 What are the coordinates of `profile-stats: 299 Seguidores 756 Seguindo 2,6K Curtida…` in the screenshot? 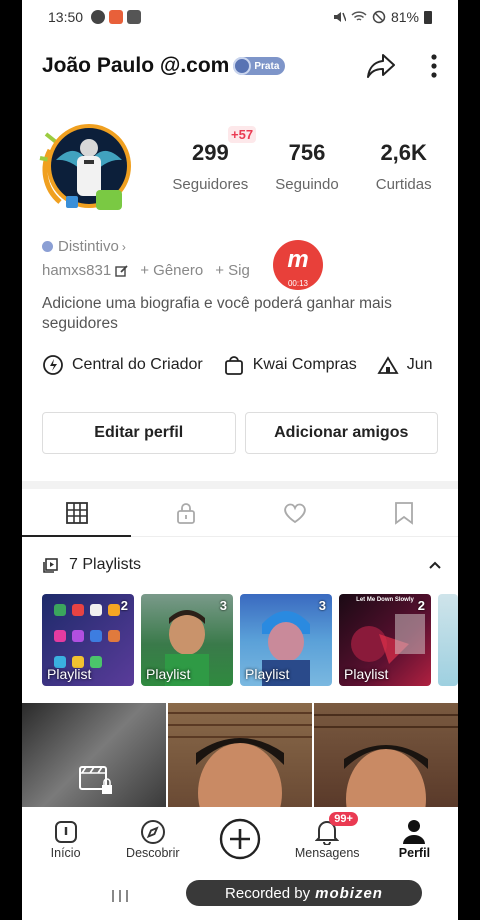 It's located at (307, 166).